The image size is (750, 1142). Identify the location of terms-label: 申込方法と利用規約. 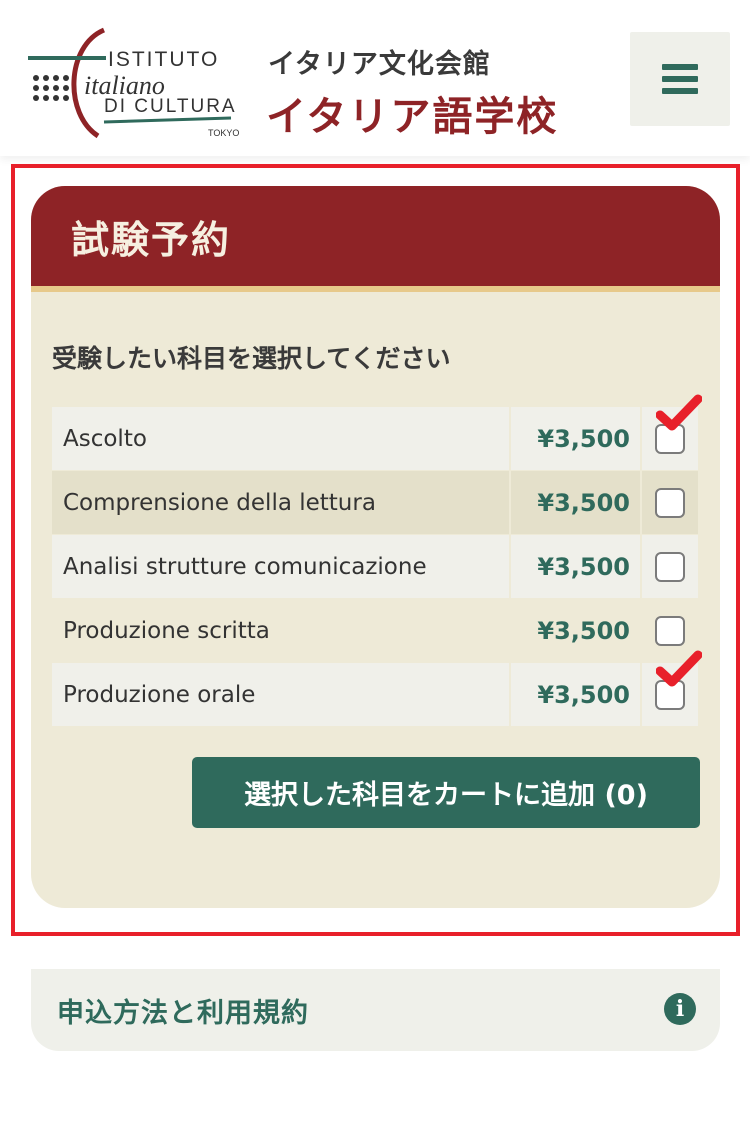
(183, 1013).